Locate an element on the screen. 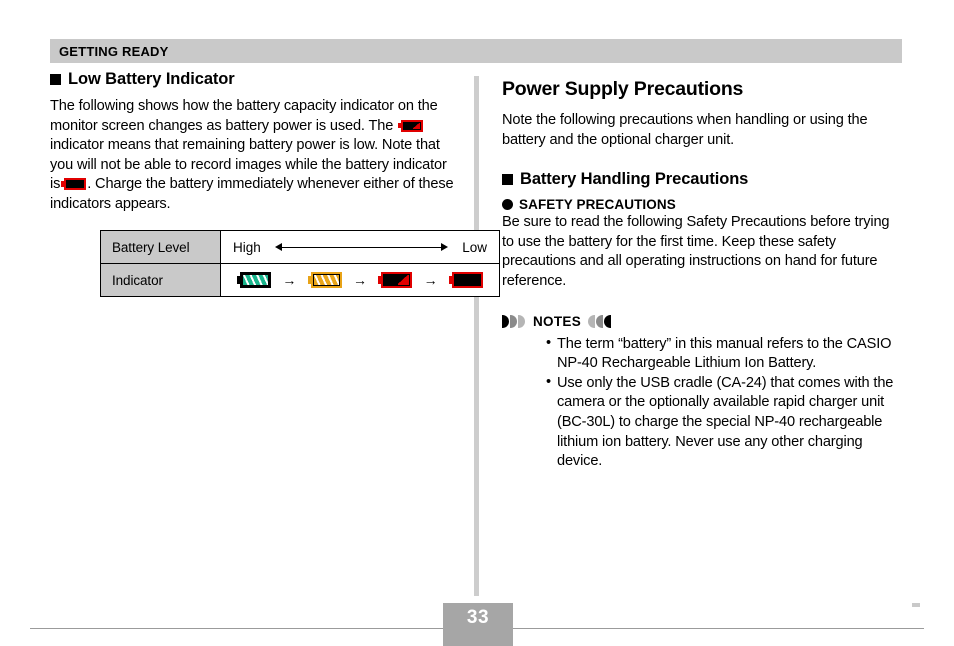 This screenshot has height=646, width=954. notes-heading: NOTES is located at coordinates (702, 321).